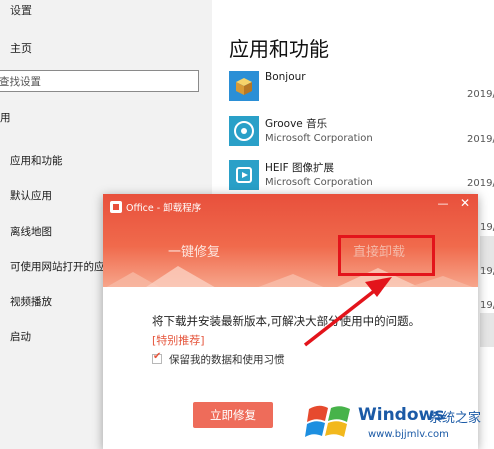 The height and width of the screenshot is (449, 494). What do you see at coordinates (36, 160) in the screenshot?
I see `sidebar-item-apps-features: 应用和功能` at bounding box center [36, 160].